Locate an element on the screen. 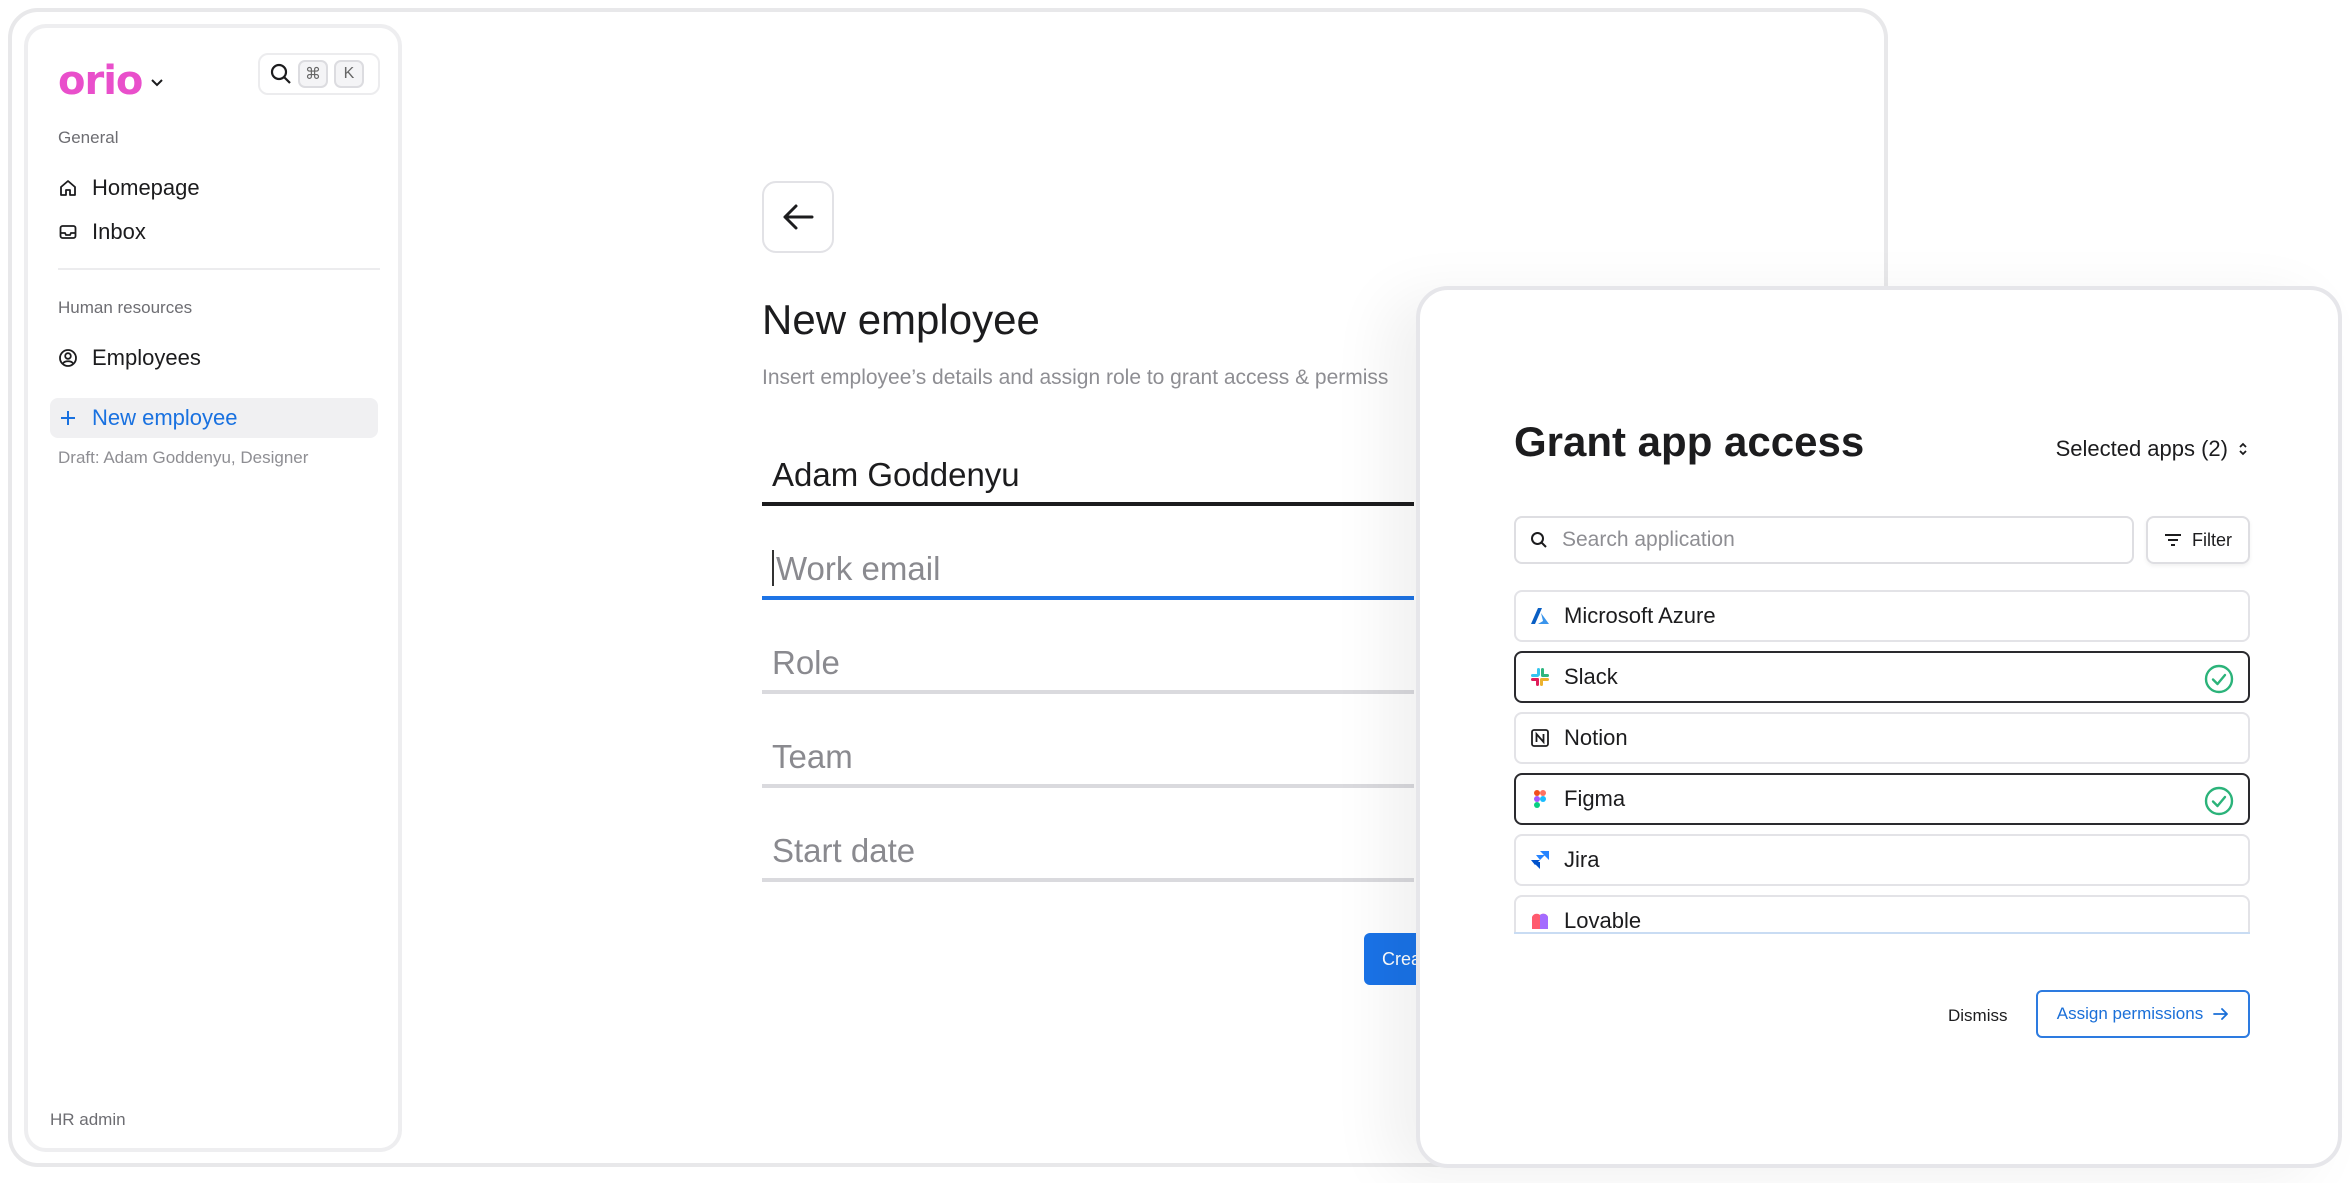 This screenshot has height=1183, width=2350. selected-apps-dropdown: Selected apps (2) is located at coordinates (2152, 449).